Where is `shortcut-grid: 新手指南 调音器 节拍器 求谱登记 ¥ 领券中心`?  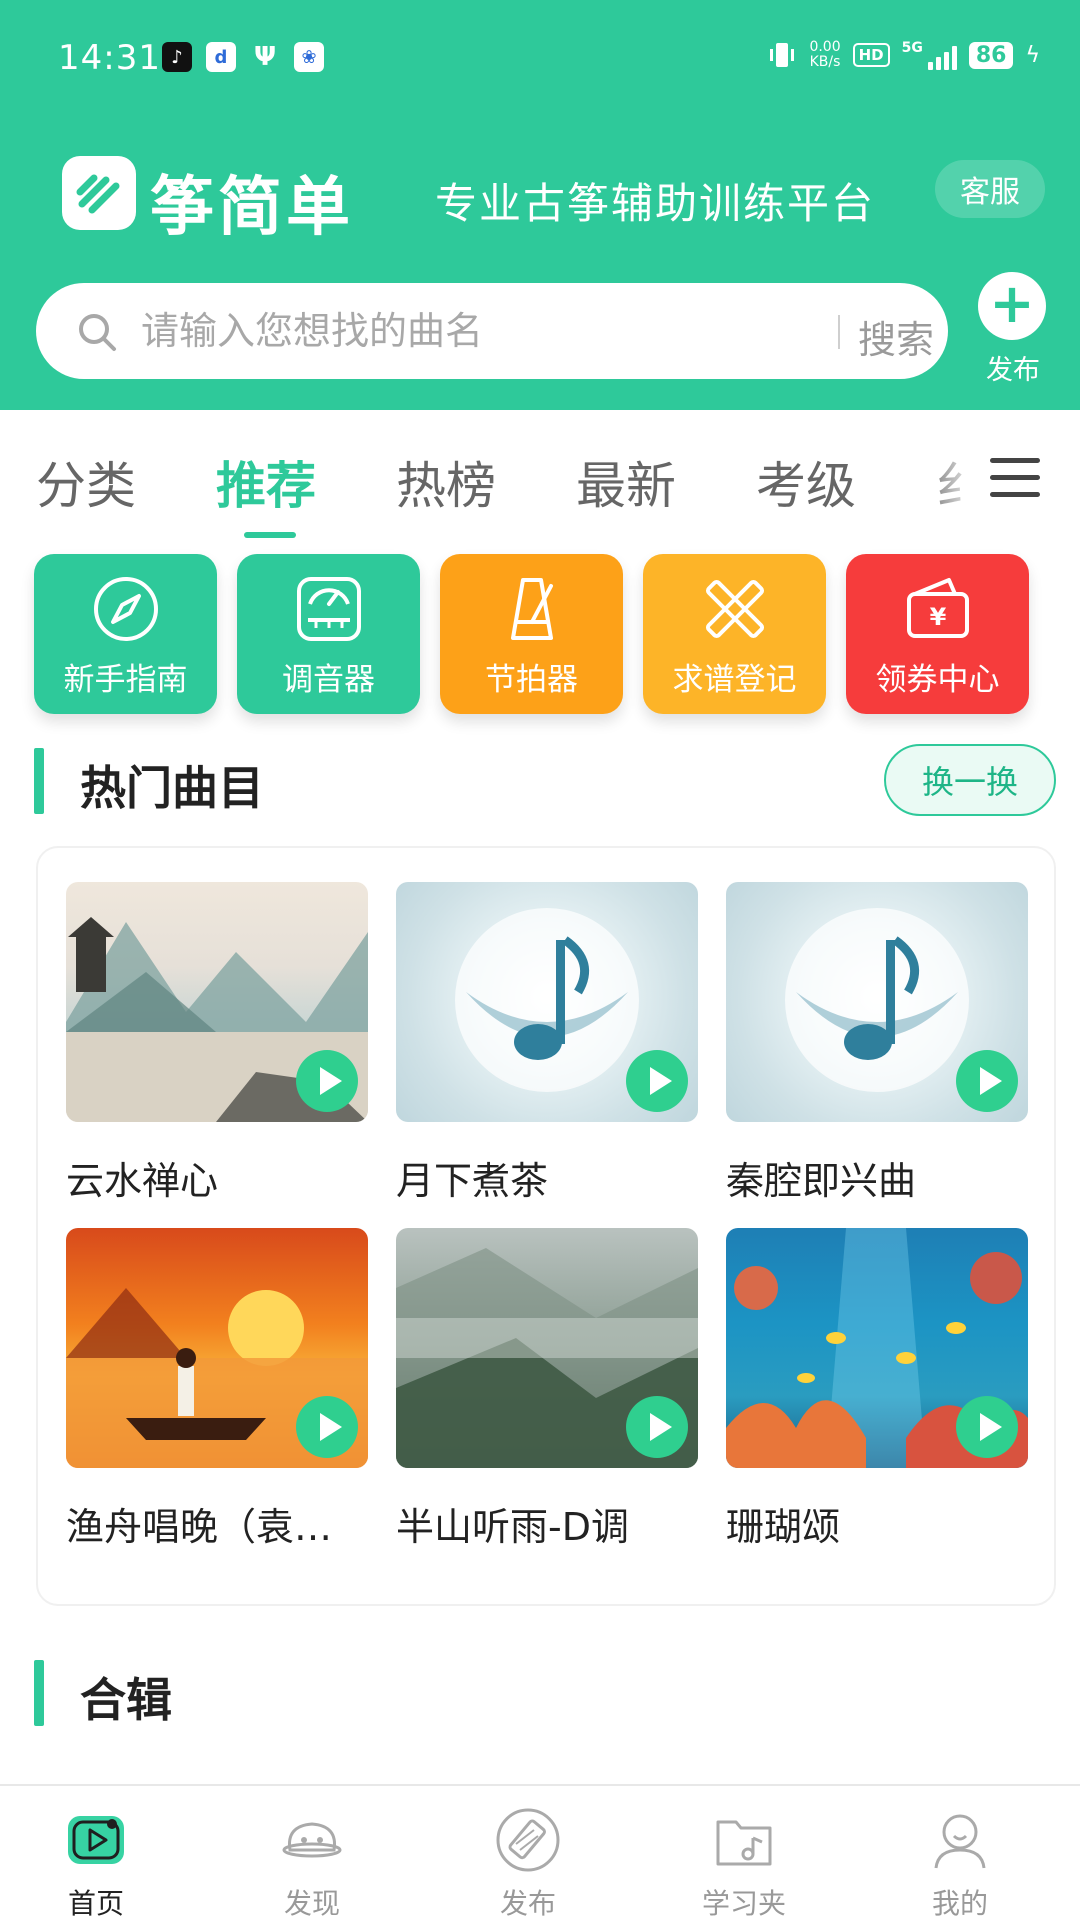
shortcut-grid: 新手指南 调音器 节拍器 求谱登记 ¥ 领券中心 is located at coordinates (544, 634).